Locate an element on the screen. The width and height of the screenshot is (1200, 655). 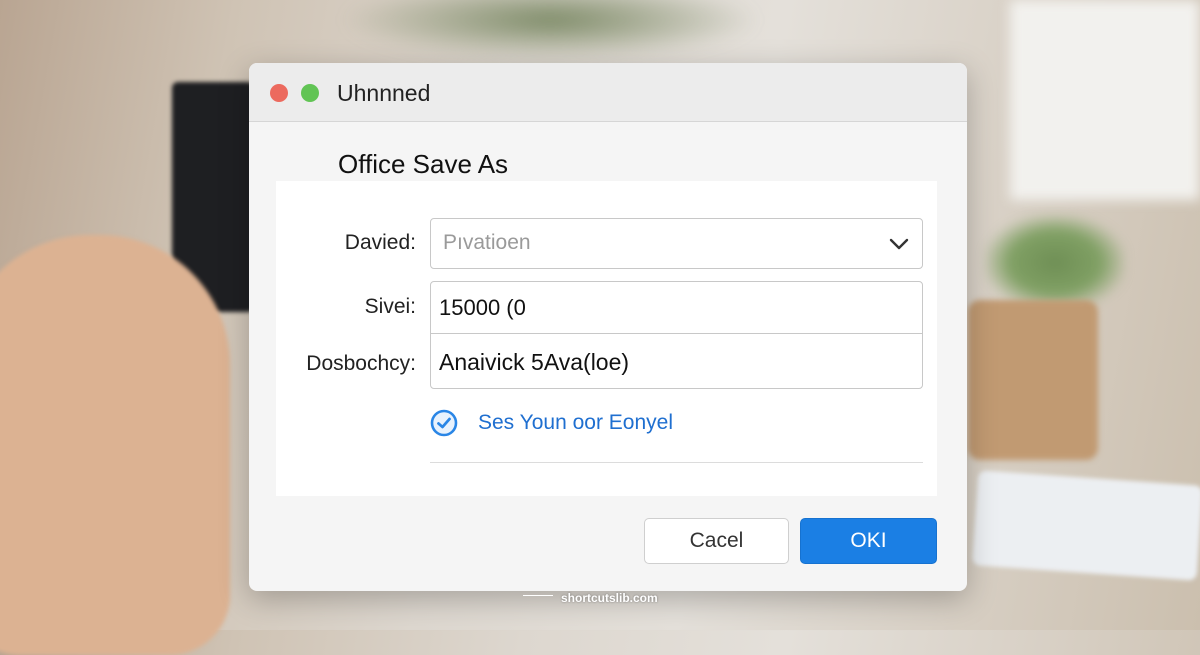
size-field: 15000 (0 is located at coordinates (676, 307).